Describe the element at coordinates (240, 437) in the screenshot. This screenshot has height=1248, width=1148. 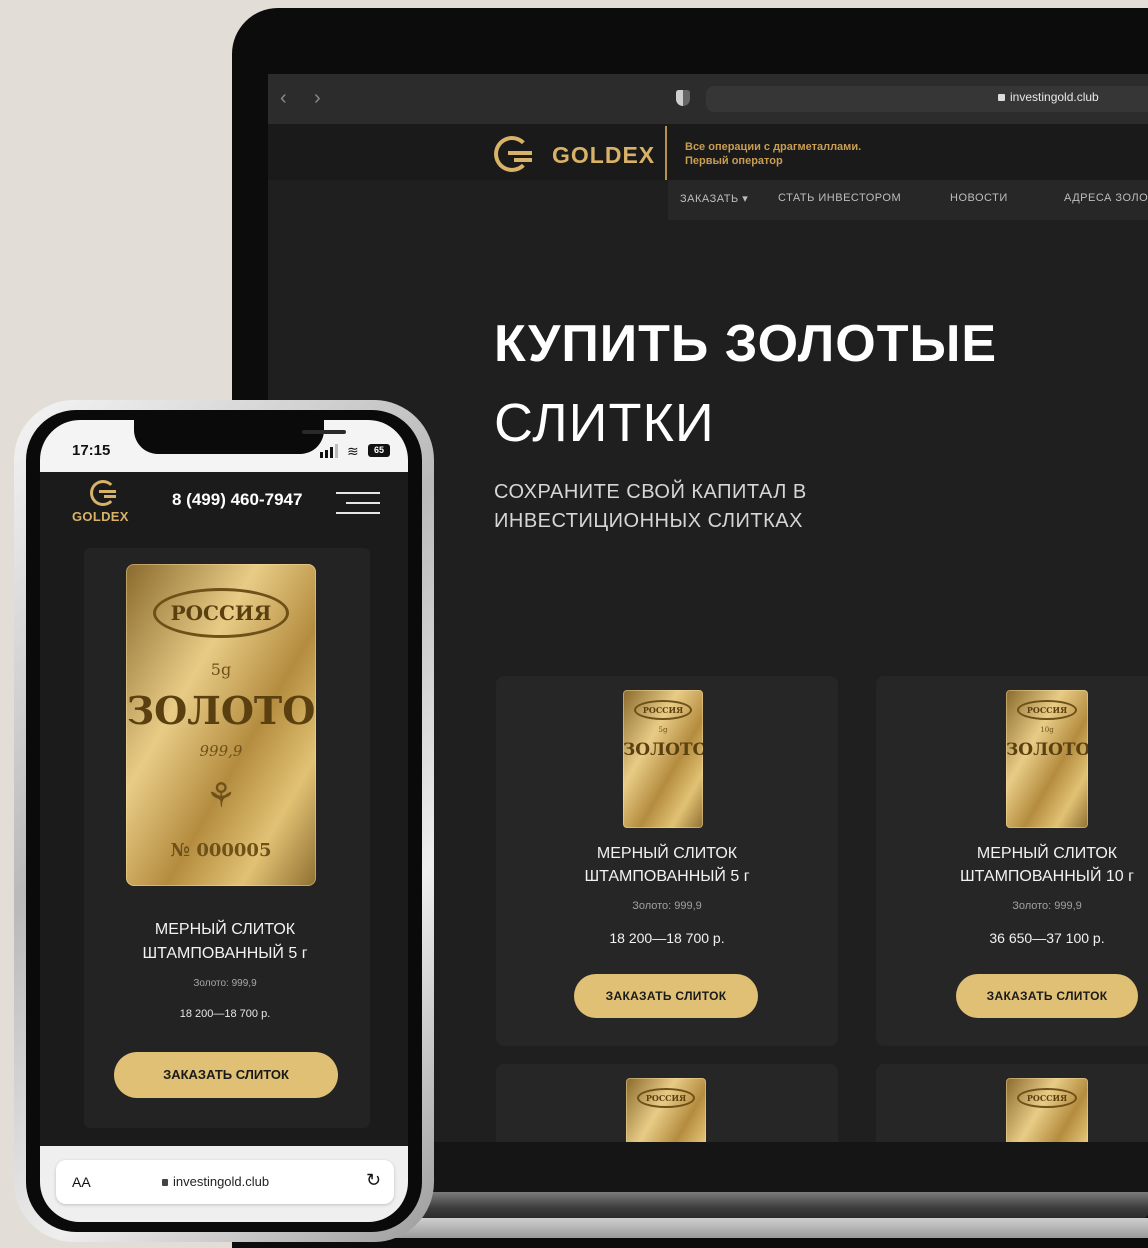
I see `phone-notch` at that location.